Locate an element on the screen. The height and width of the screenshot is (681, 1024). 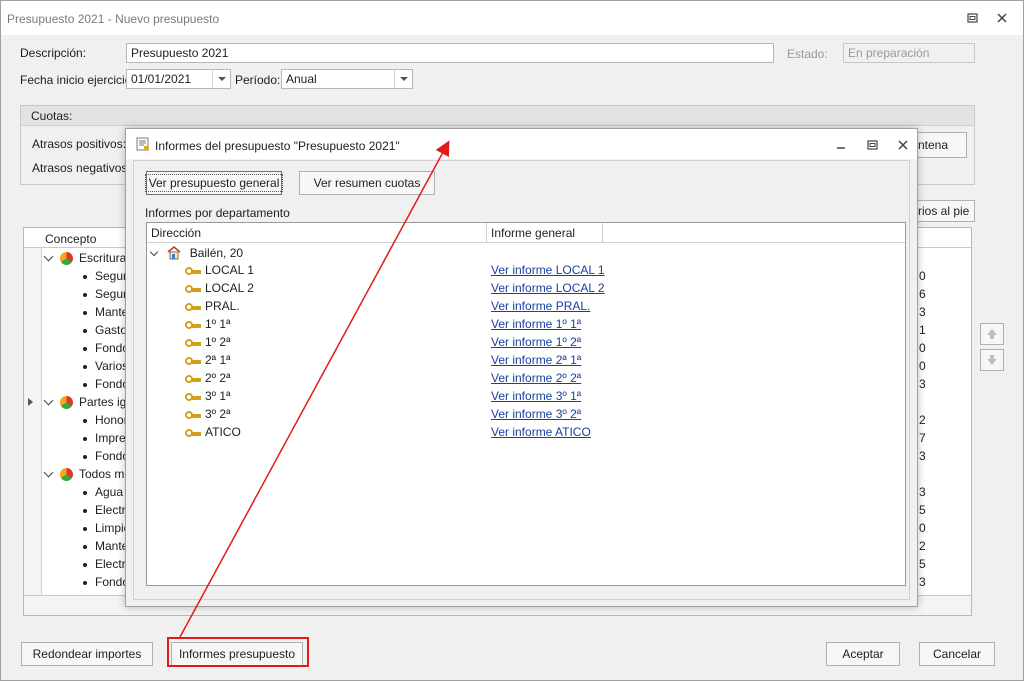
building-row: Bailén, 20 is located at coordinates (196, 254).